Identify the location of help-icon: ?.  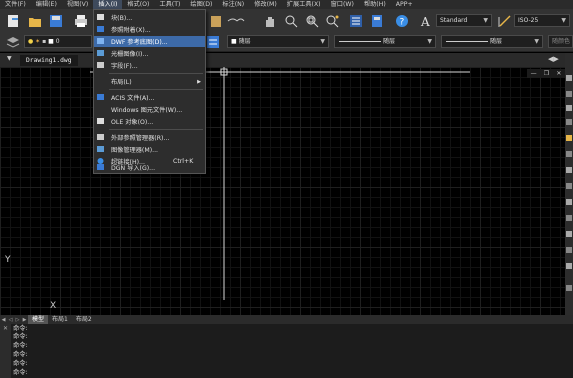
(401, 20).